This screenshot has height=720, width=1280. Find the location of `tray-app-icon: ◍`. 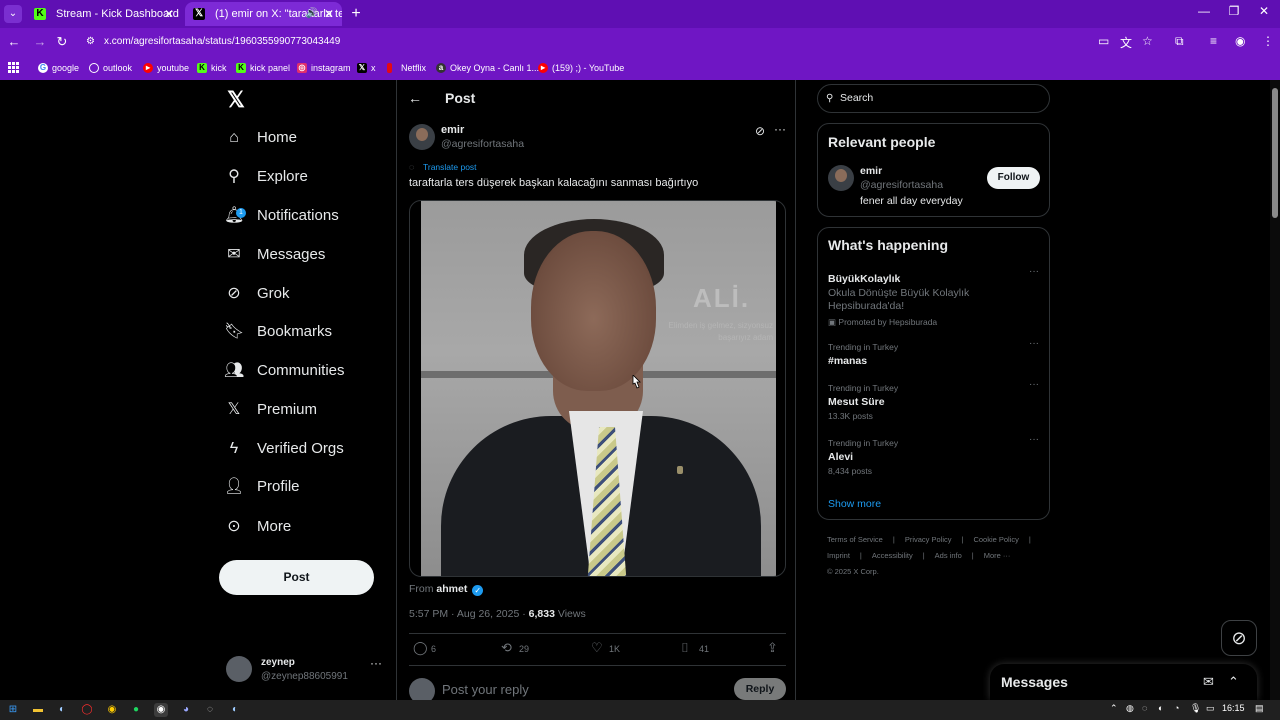

tray-app-icon: ◍ is located at coordinates (1130, 708).